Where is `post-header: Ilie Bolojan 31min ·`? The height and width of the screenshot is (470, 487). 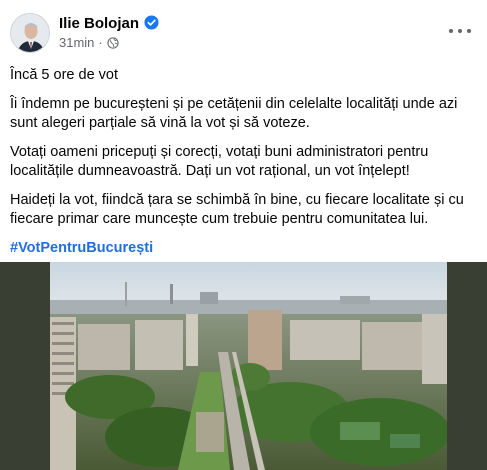 post-header: Ilie Bolojan 31min · is located at coordinates (243, 34).